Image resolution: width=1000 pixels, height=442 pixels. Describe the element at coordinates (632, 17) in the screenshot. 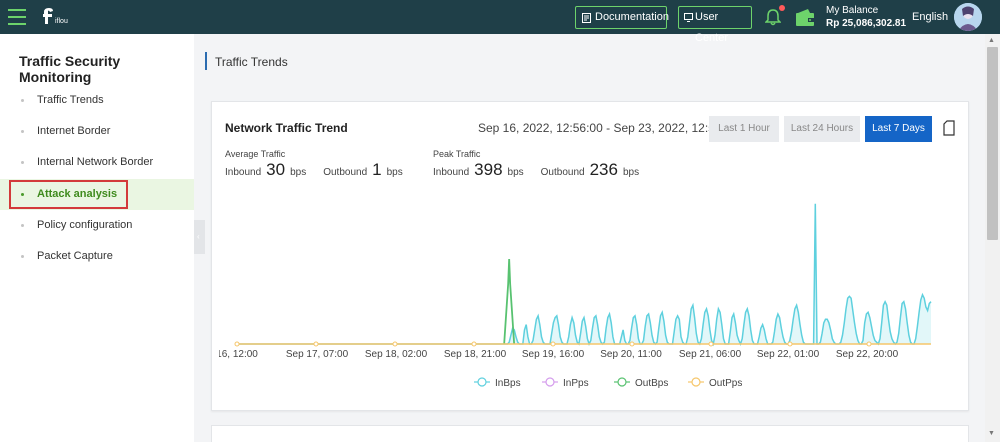

I see `documentation-label: Documentation` at that location.